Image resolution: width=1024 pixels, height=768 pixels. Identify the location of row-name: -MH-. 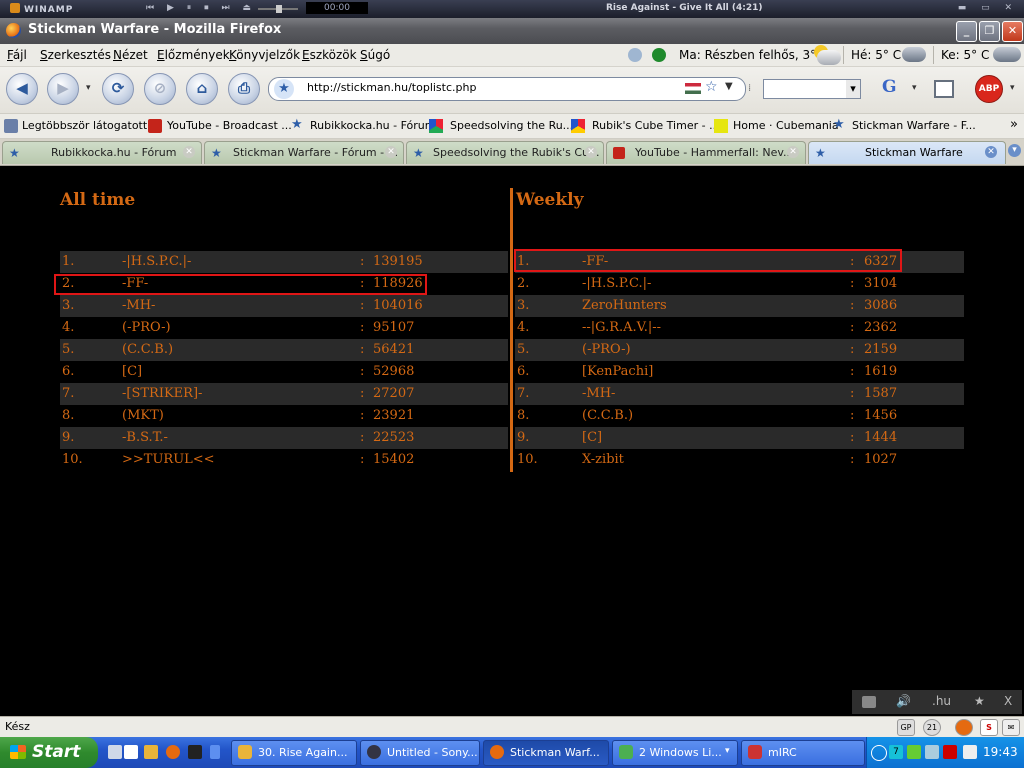
(599, 393).